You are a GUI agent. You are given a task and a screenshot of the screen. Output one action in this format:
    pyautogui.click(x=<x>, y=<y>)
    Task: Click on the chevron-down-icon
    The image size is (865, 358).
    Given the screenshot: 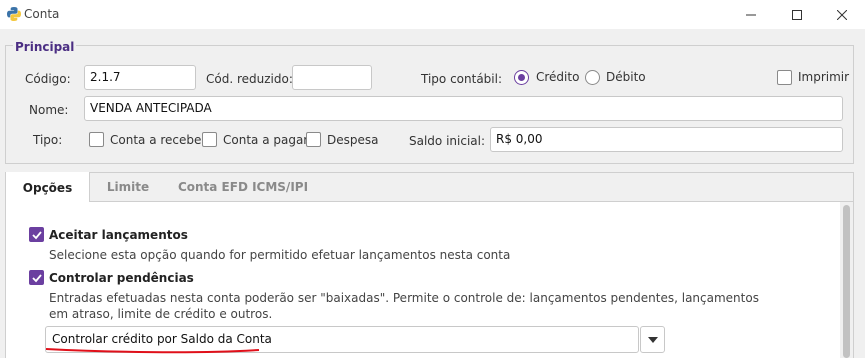 What is the action you would take?
    pyautogui.click(x=652, y=339)
    